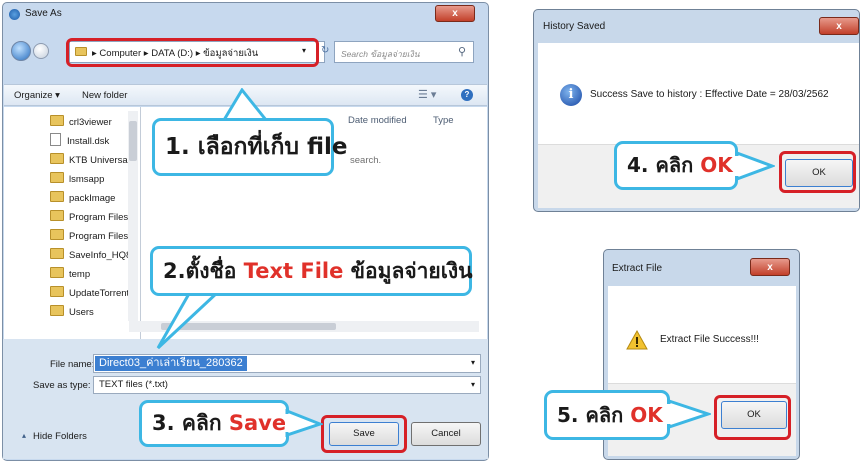 This screenshot has height=464, width=861. I want to click on search-icon: ⚲, so click(462, 52).